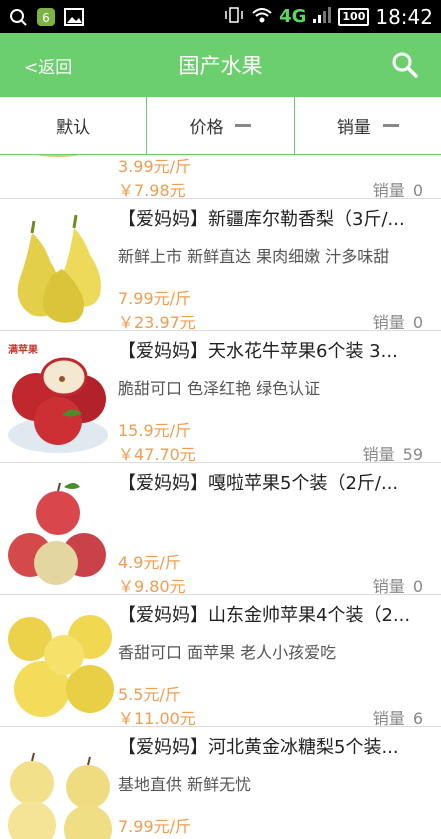 The height and width of the screenshot is (839, 441). I want to click on brand-tag: 满苹果, so click(23, 350).